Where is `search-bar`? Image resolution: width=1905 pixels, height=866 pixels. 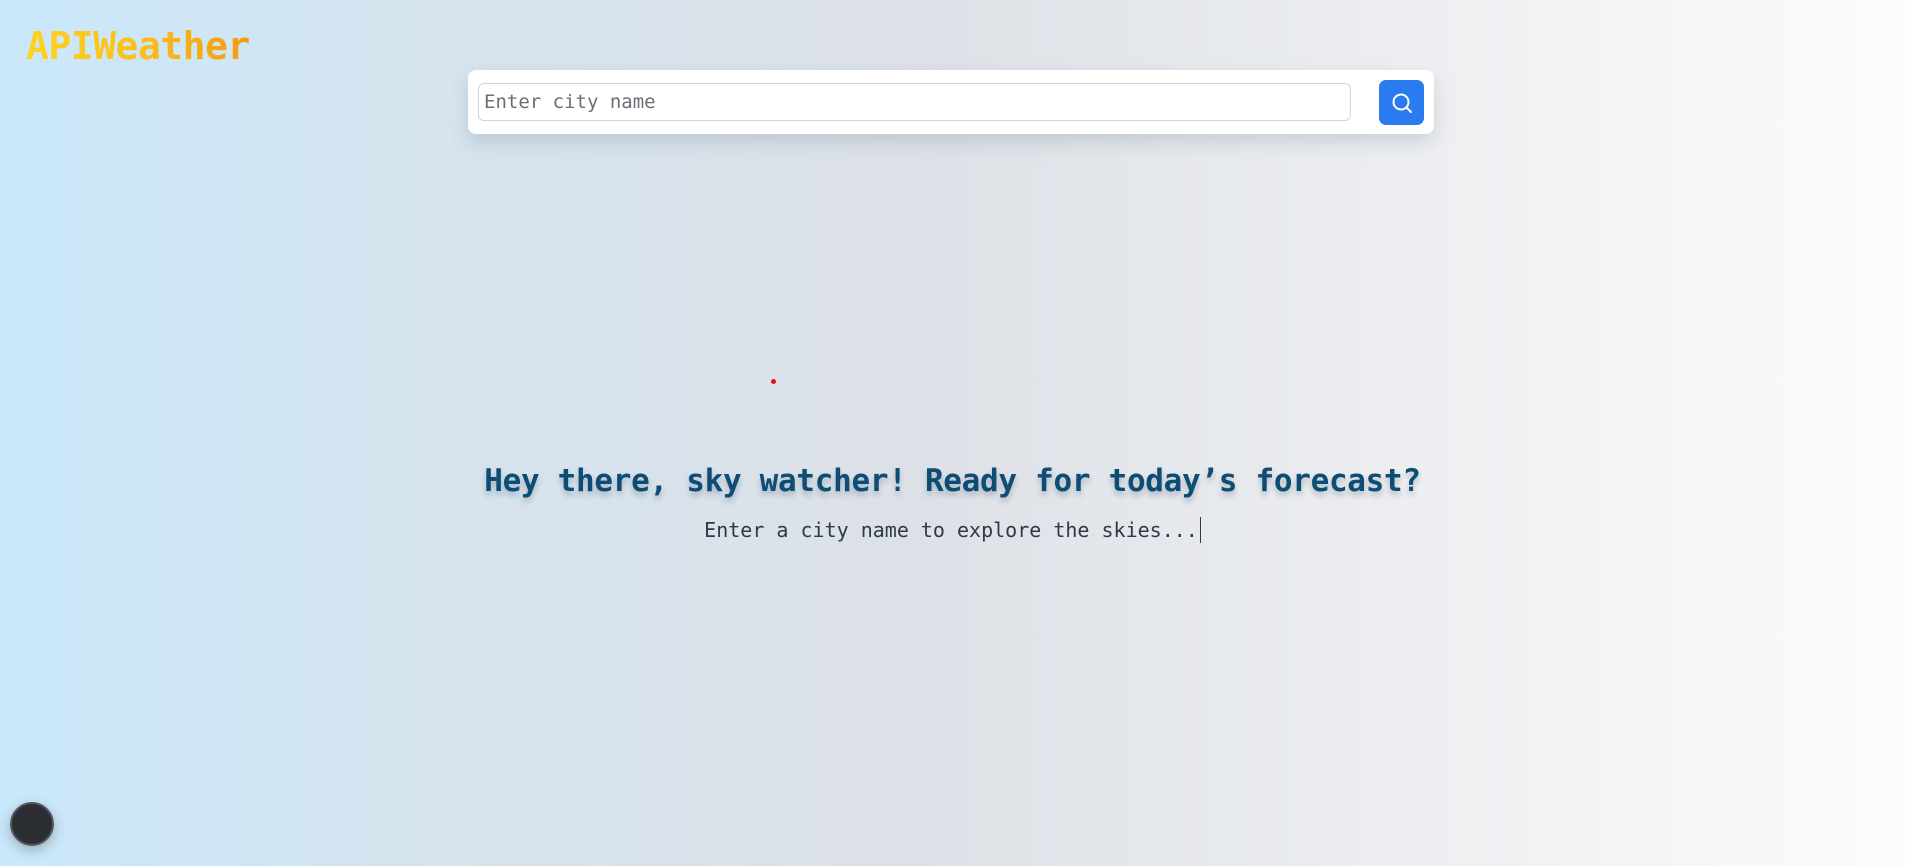
search-bar is located at coordinates (951, 102).